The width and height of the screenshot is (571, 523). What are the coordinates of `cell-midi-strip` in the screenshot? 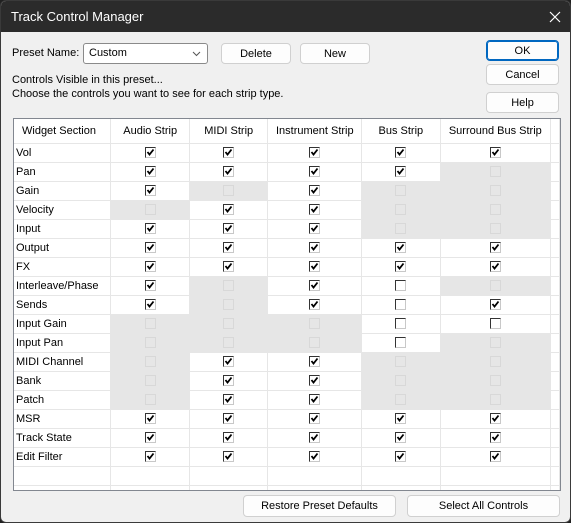 It's located at (229, 381).